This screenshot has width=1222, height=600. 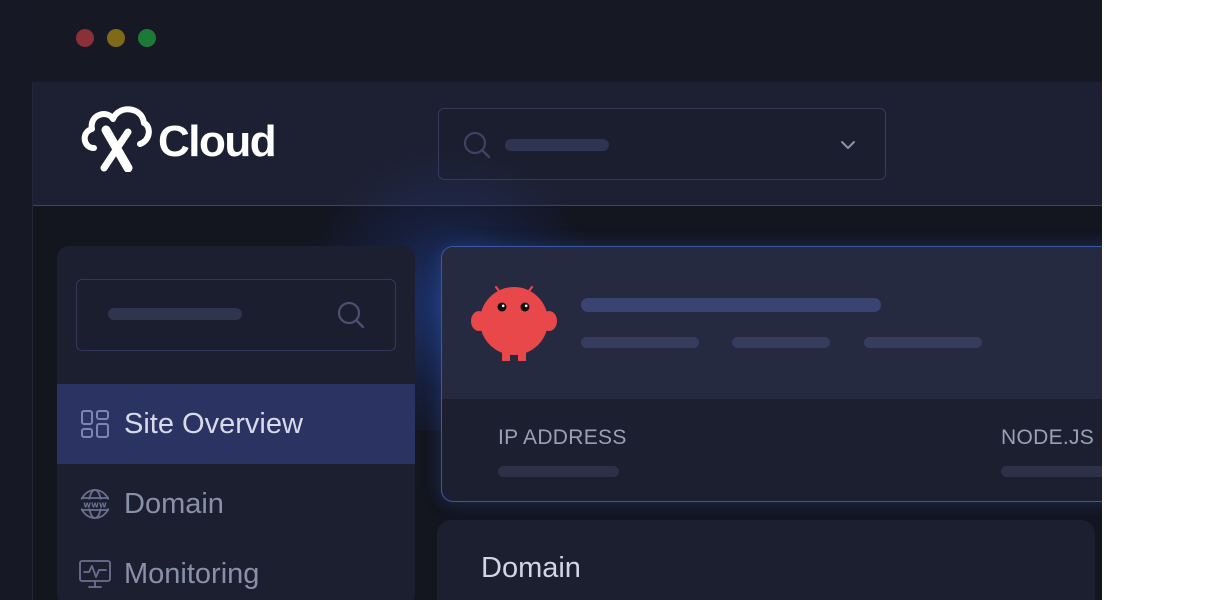 I want to click on maximize-window-button, so click(x=147, y=38).